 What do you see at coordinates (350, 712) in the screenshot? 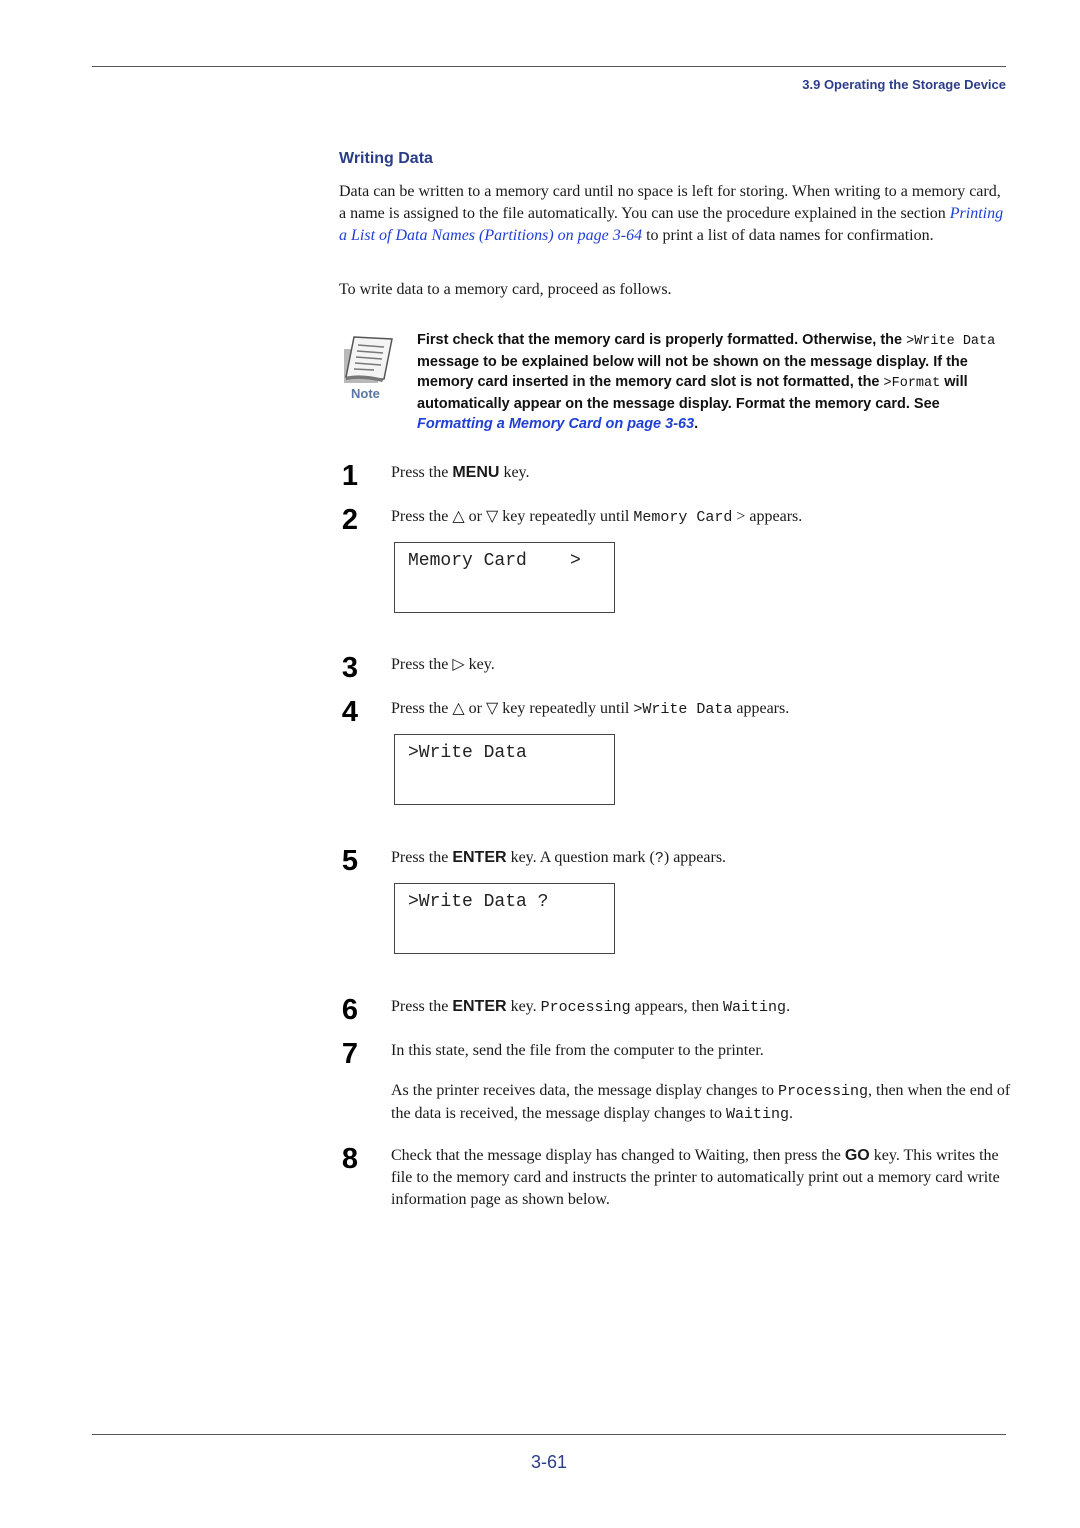
I see `step-number: 4` at bounding box center [350, 712].